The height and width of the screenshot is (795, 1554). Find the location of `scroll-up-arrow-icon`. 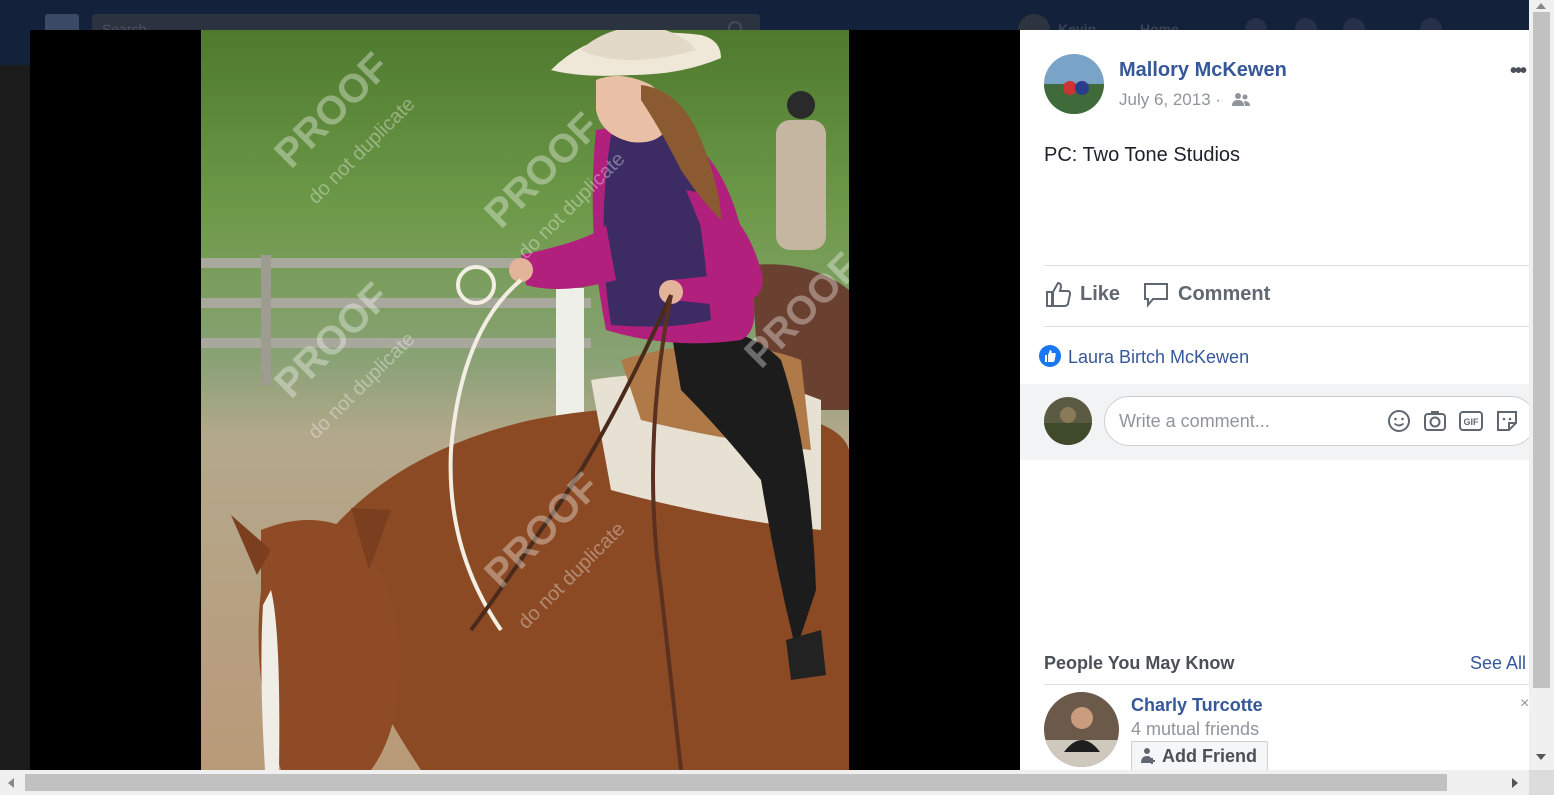

scroll-up-arrow-icon is located at coordinates (1541, 6).